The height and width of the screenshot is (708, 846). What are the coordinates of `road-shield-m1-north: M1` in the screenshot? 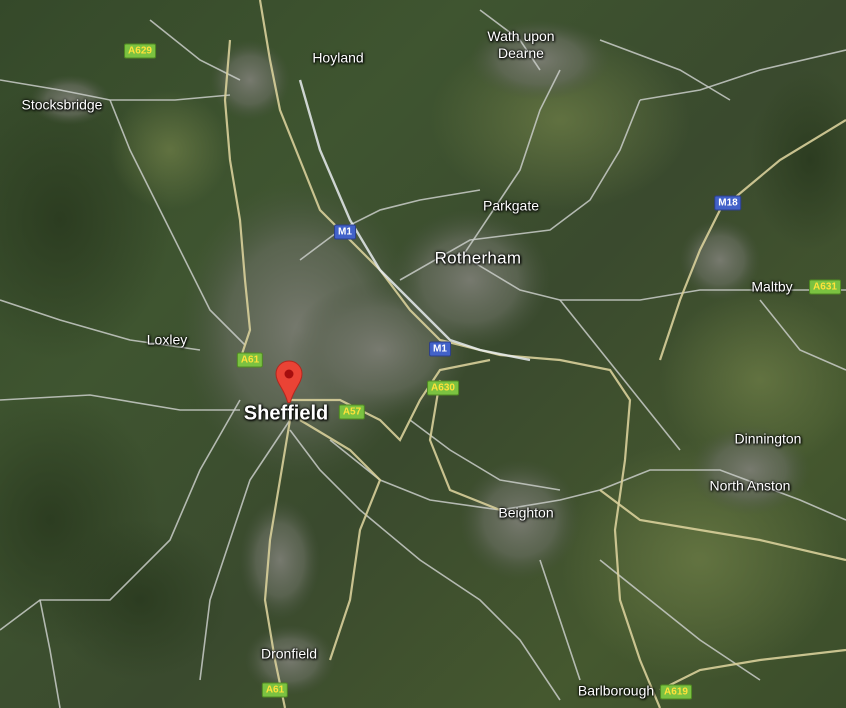 It's located at (345, 232).